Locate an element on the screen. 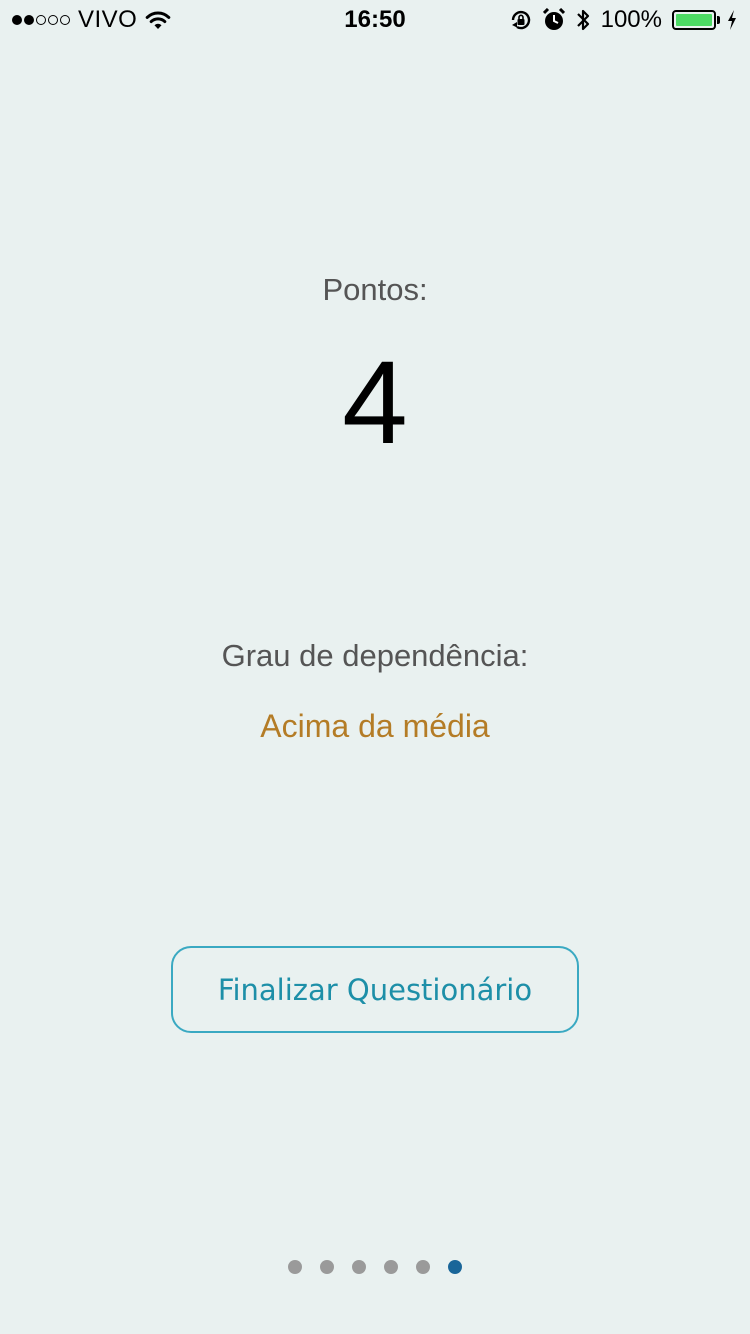 The width and height of the screenshot is (750, 1334). points-label: Pontos: is located at coordinates (375, 289).